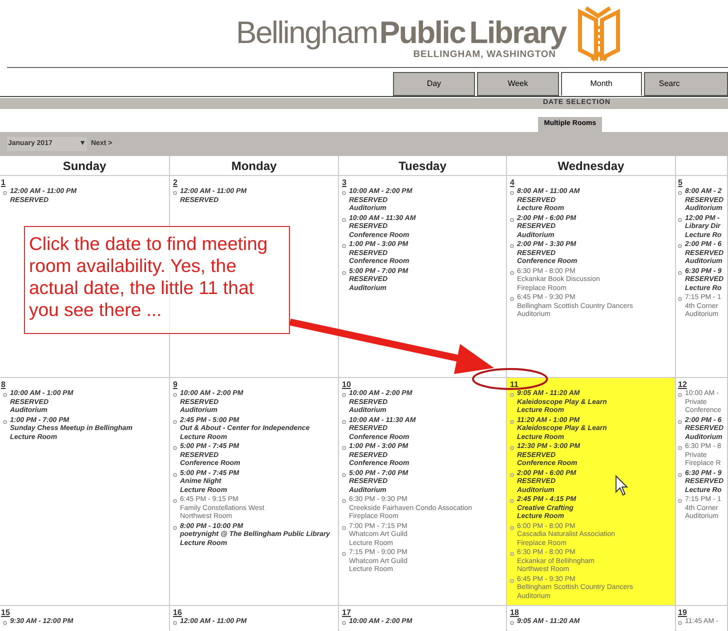 The height and width of the screenshot is (631, 728). I want to click on date-link: 17, so click(346, 612).